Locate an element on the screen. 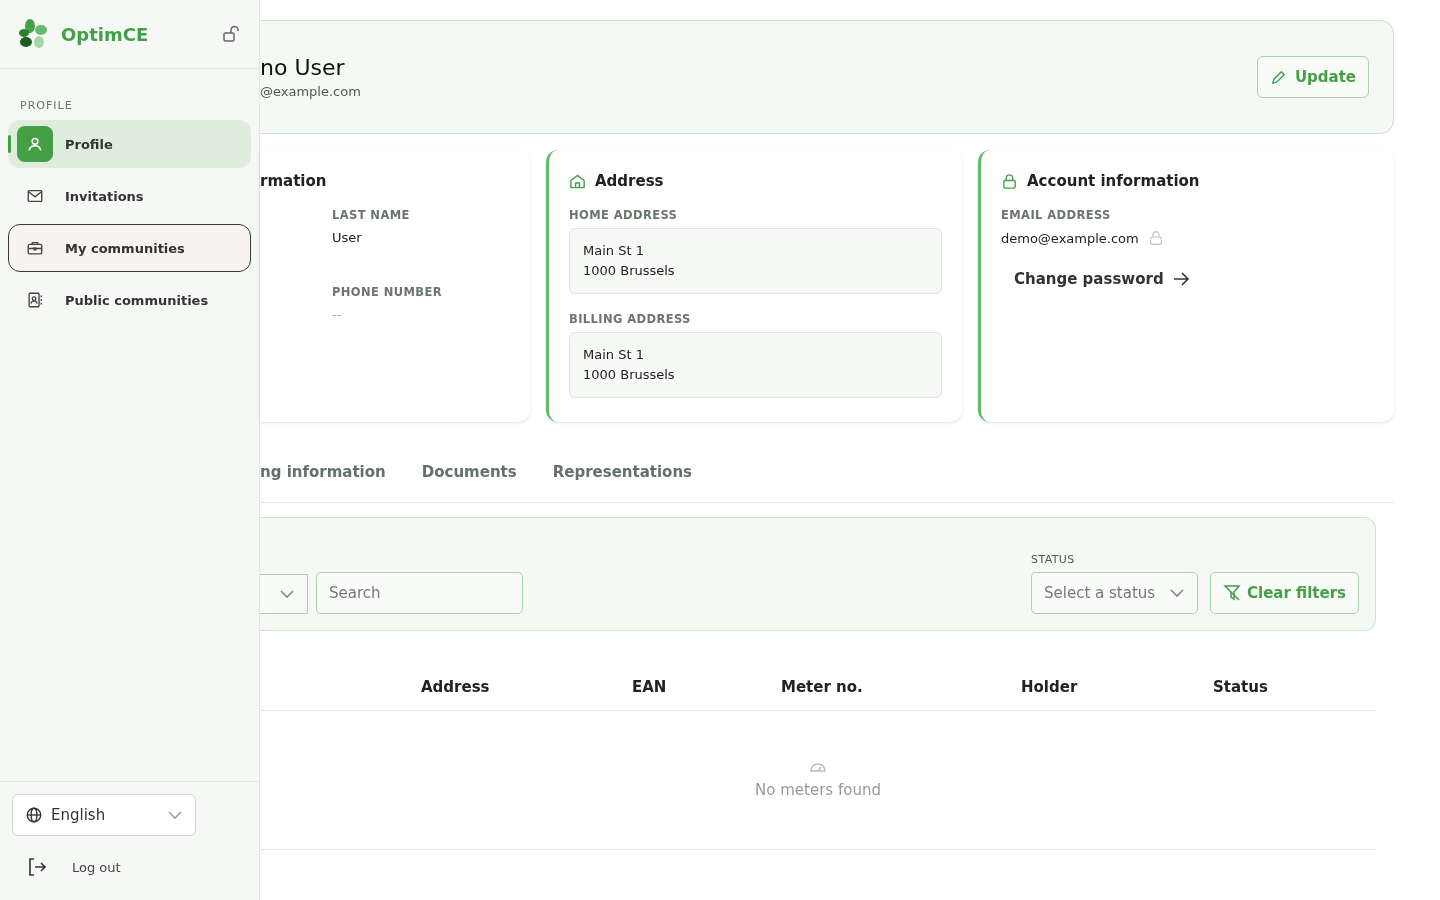  field-value: User is located at coordinates (347, 237).